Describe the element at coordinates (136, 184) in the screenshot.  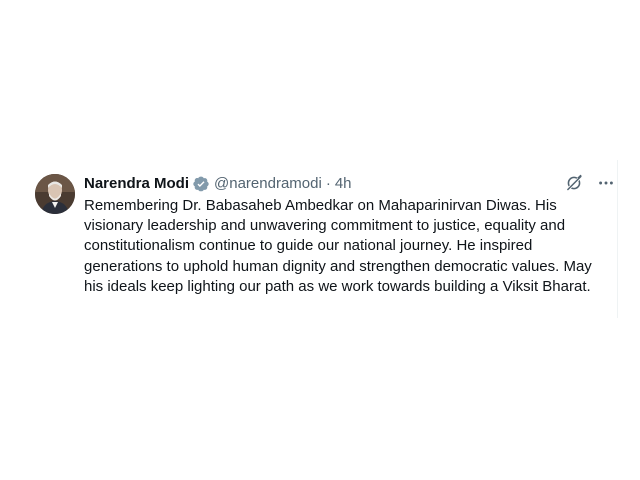
I see `author-name: Narendra Modi` at that location.